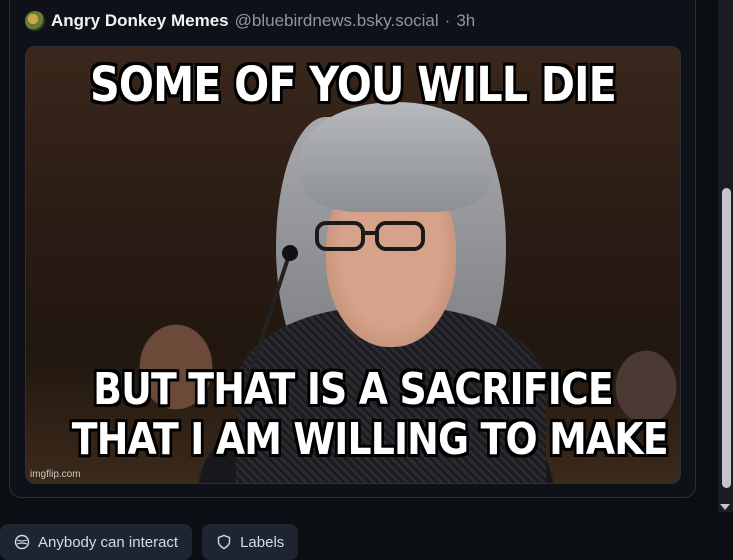 This screenshot has height=560, width=733. Describe the element at coordinates (96, 542) in the screenshot. I see `interaction-settings-button: Anybody can interact` at that location.